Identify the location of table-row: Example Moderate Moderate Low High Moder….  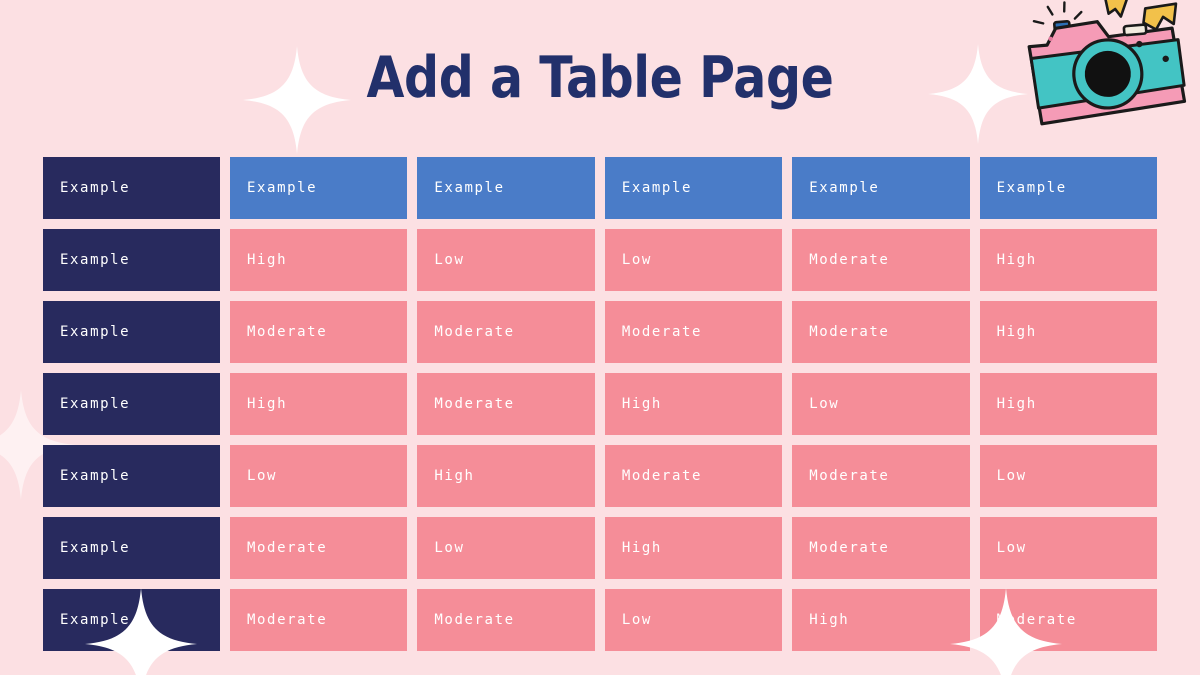
(600, 620).